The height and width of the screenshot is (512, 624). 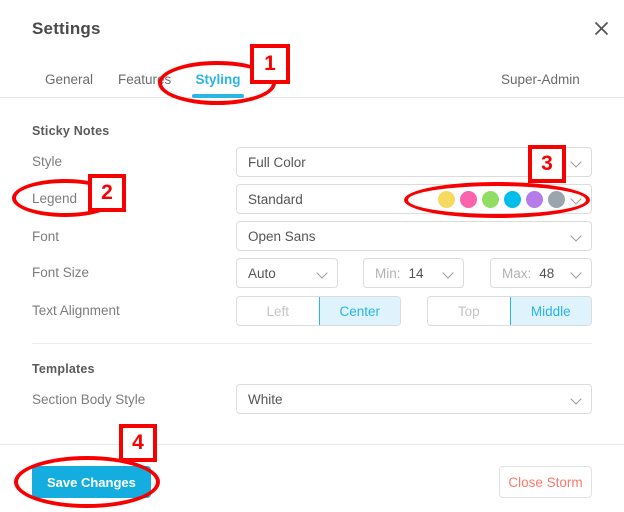 I want to click on font-size-max-select: Max: 48, so click(x=541, y=273).